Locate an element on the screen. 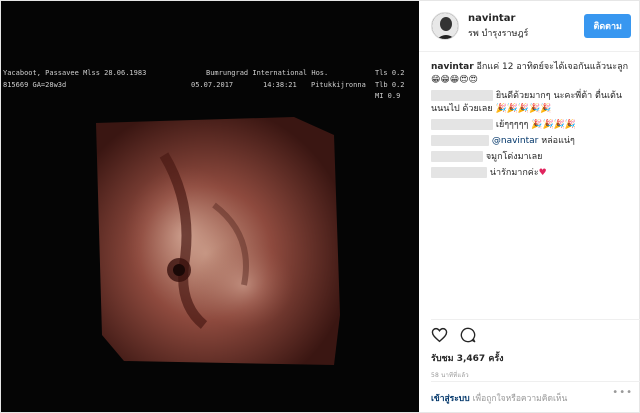 The width and height of the screenshot is (640, 413). comment-text: น่ารักมากค่ะ is located at coordinates (514, 173).